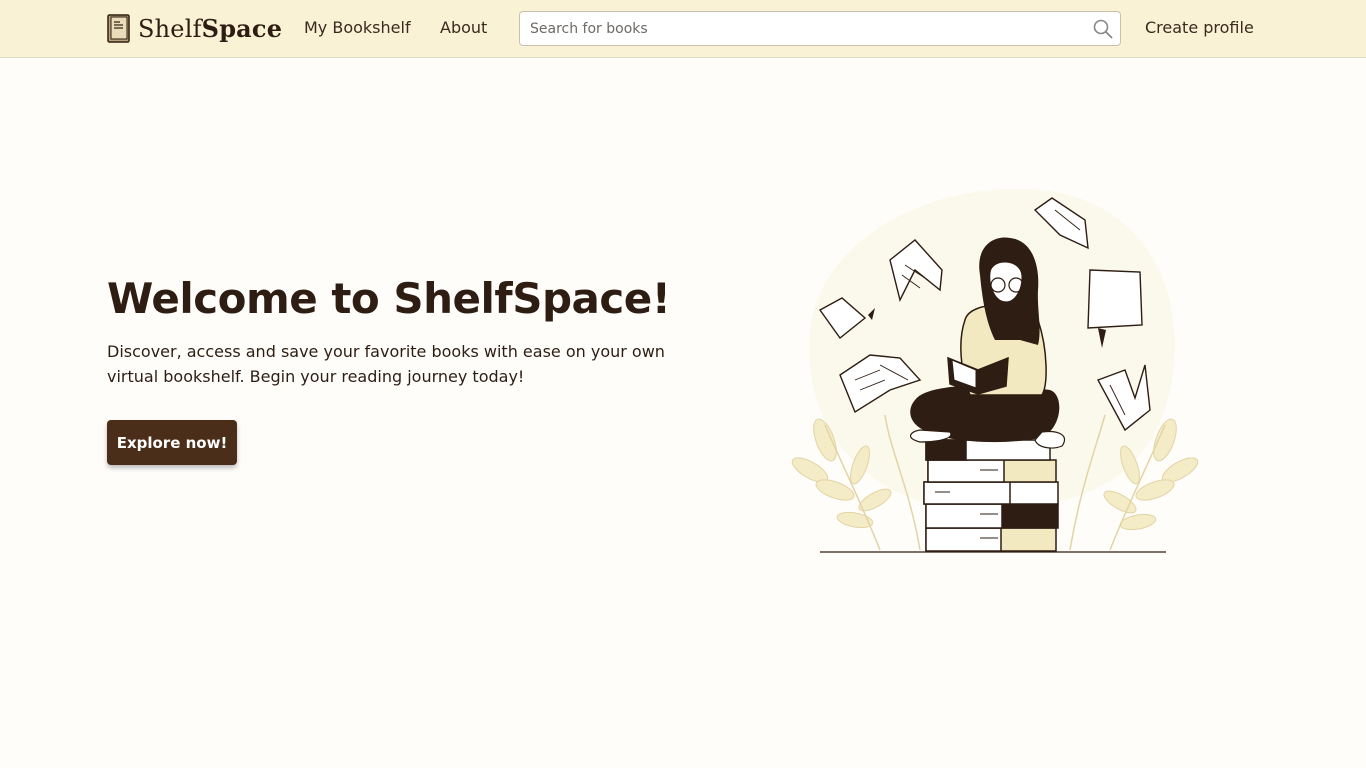 The height and width of the screenshot is (768, 1366). I want to click on nav-link-my-bookshelf: My Bookshelf, so click(357, 27).